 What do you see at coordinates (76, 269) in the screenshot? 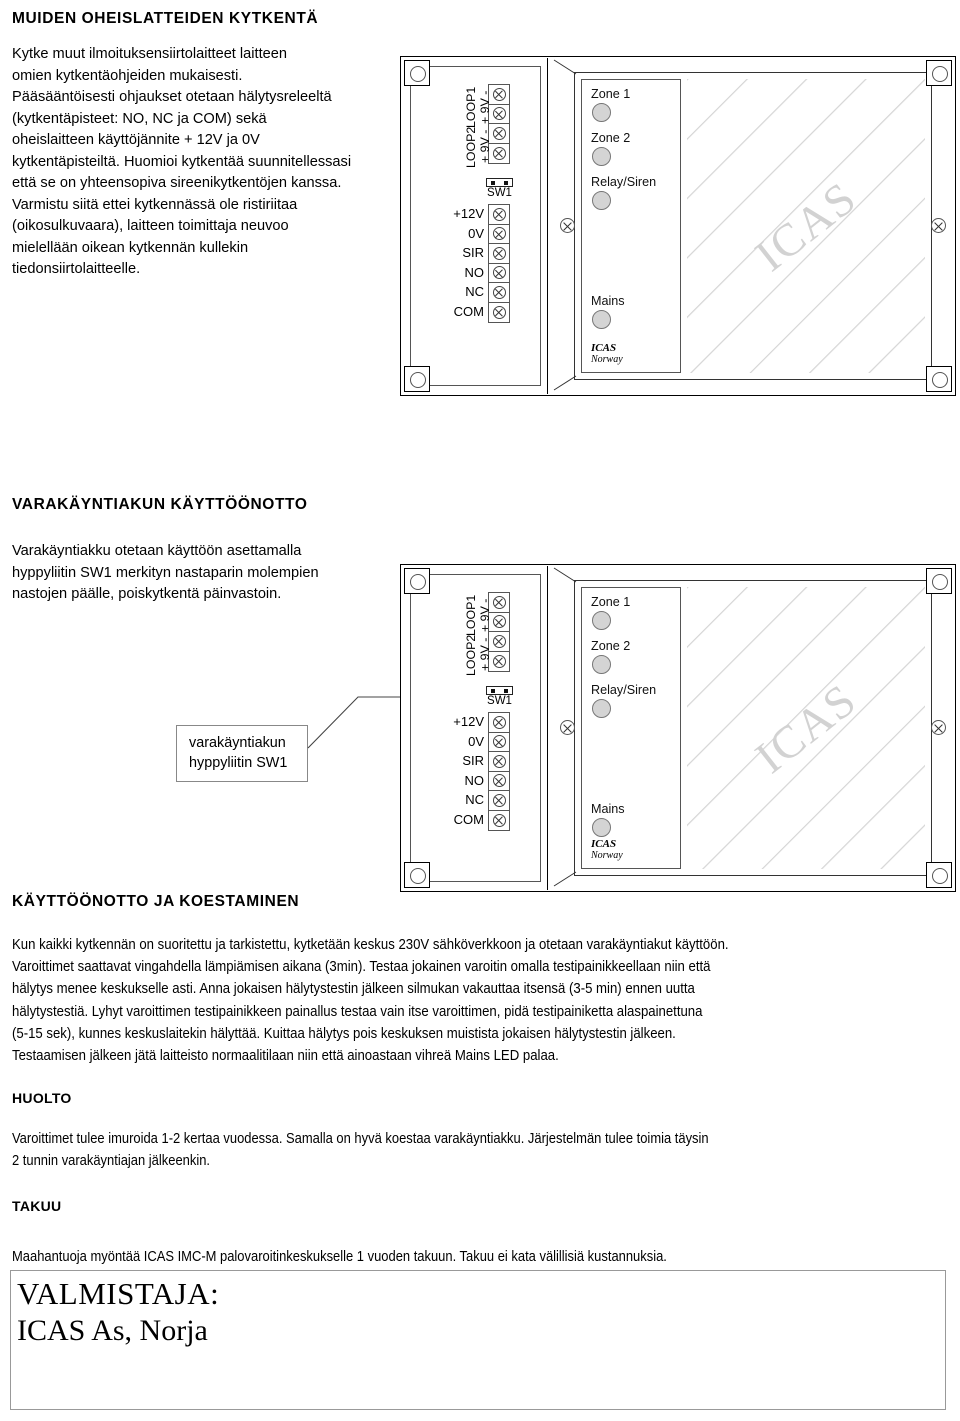
I see `text-line: tiedonsiirtolaitteelle.` at bounding box center [76, 269].